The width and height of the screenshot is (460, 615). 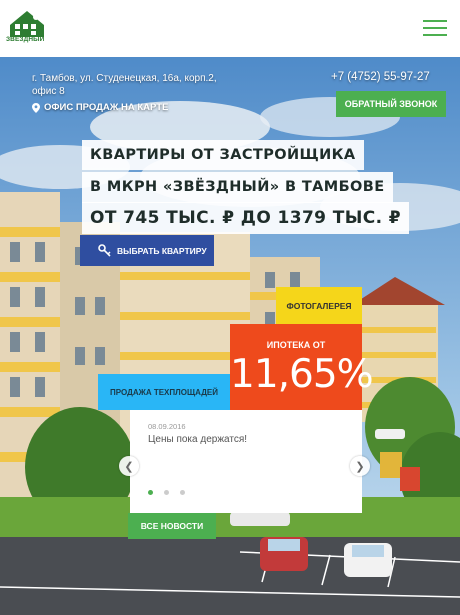 I want to click on choose-apartment-button: ВЫБРАТЬ КВАРТИРУ, so click(x=147, y=250).